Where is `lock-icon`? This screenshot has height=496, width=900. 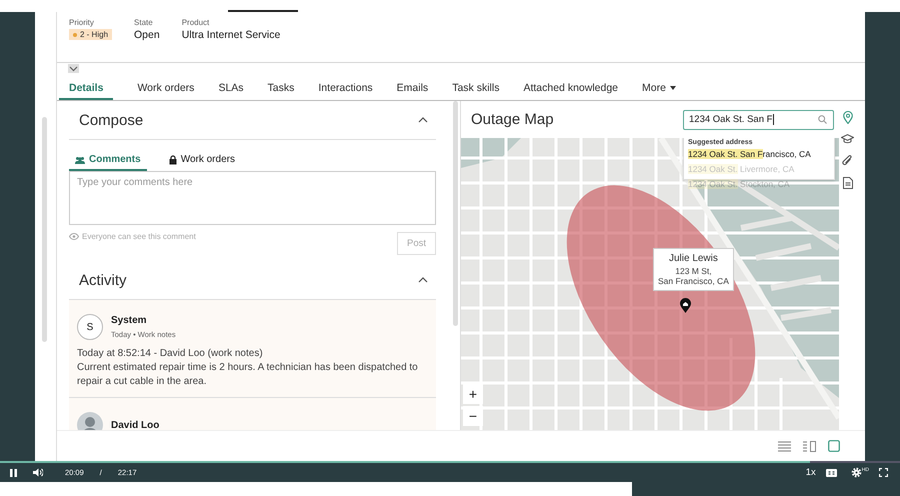 lock-icon is located at coordinates (172, 159).